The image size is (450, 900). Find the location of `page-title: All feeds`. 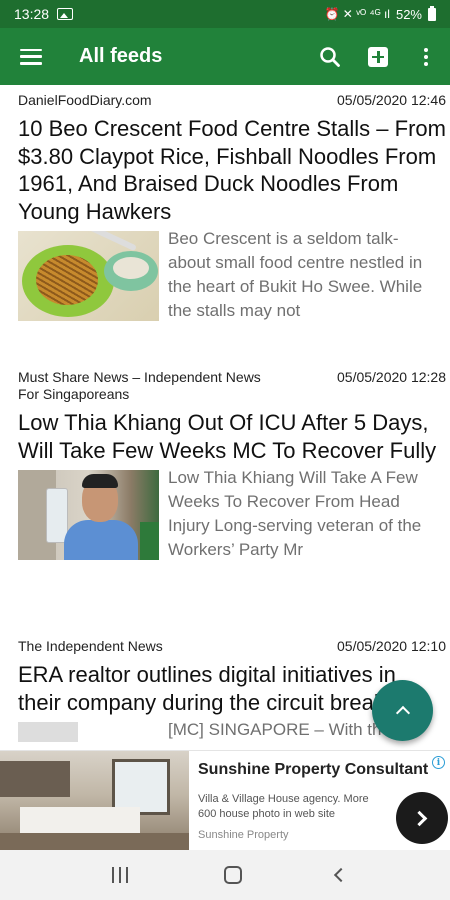

page-title: All feeds is located at coordinates (121, 56).